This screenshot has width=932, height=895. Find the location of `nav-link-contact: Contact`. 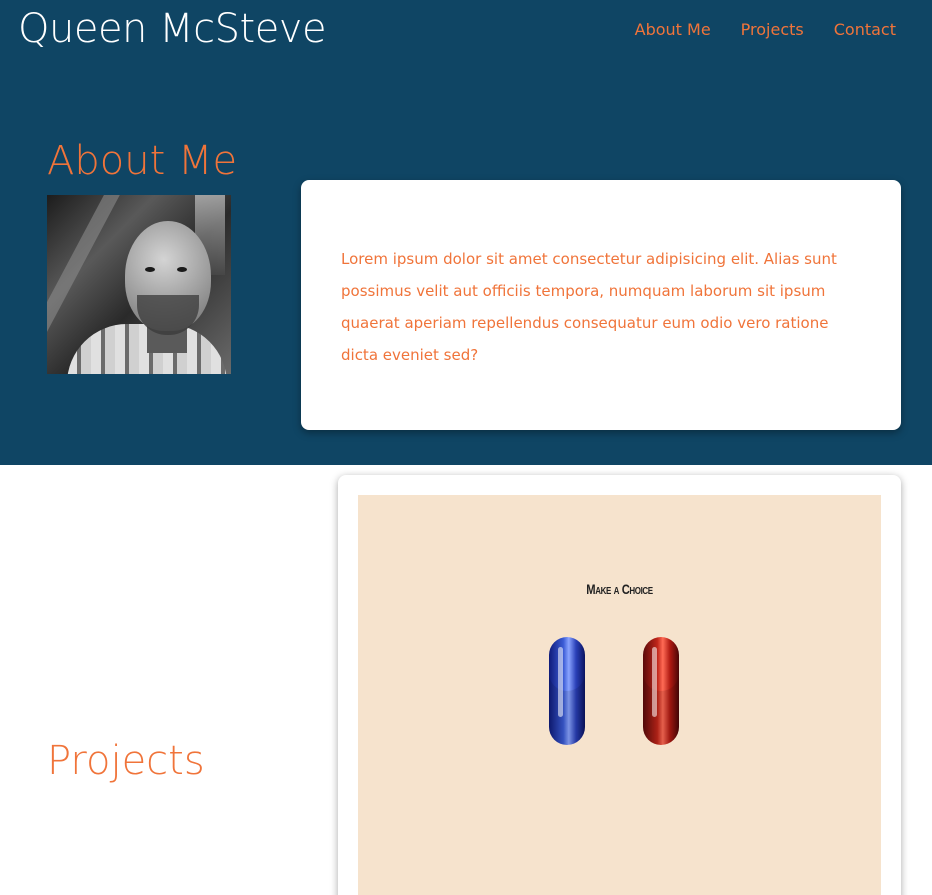

nav-link-contact: Contact is located at coordinates (865, 29).